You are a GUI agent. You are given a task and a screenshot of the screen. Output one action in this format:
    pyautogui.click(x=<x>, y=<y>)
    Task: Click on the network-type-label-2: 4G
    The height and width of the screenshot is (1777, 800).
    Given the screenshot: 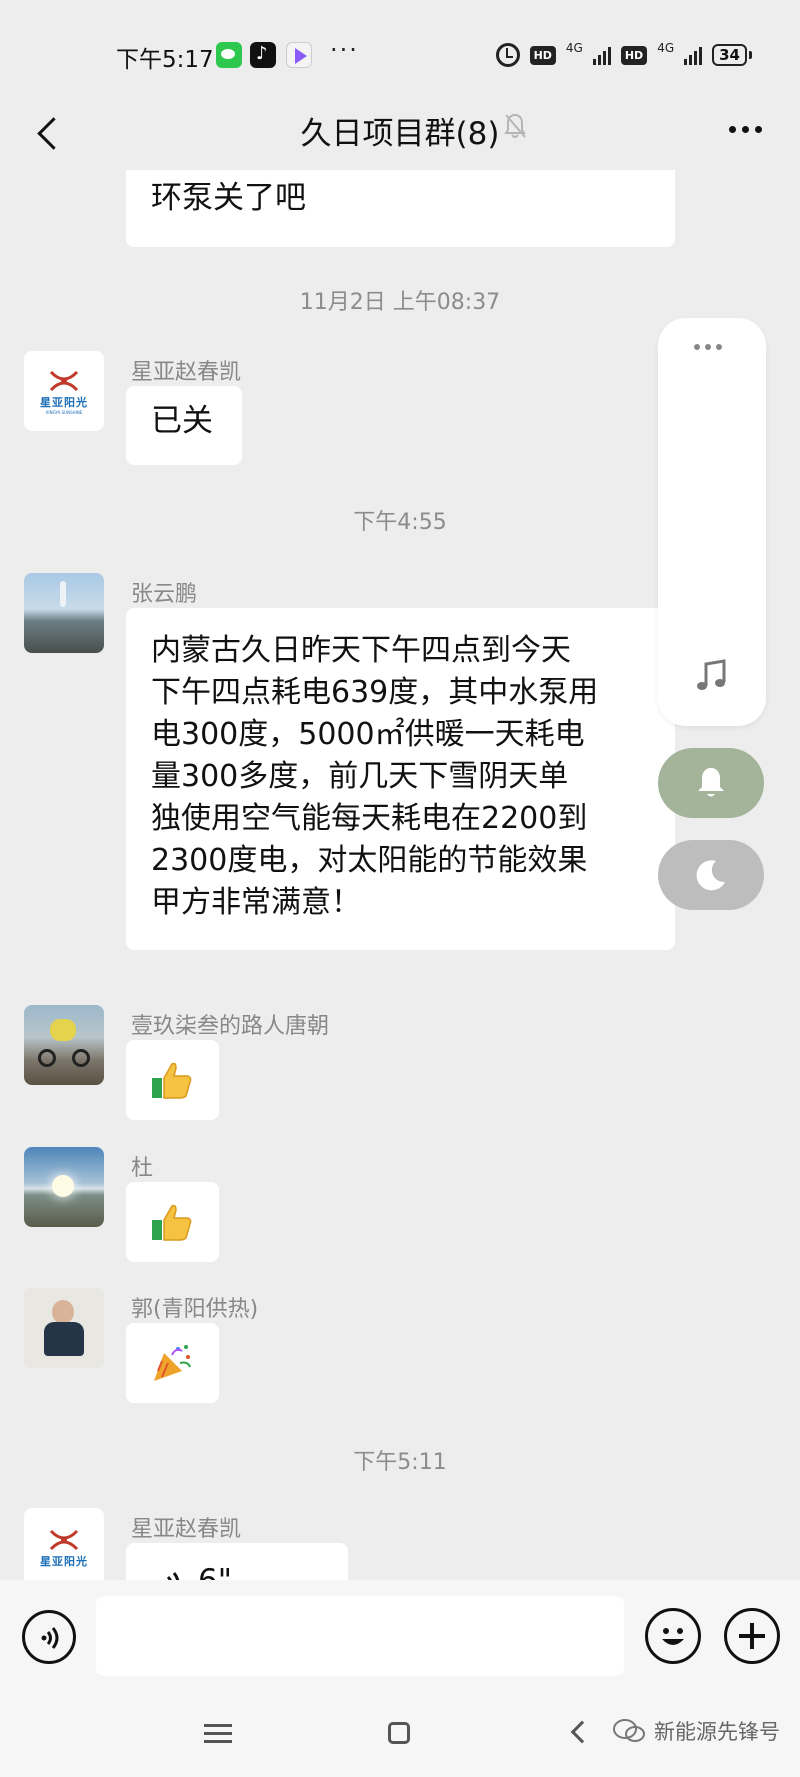 What is the action you would take?
    pyautogui.click(x=666, y=48)
    